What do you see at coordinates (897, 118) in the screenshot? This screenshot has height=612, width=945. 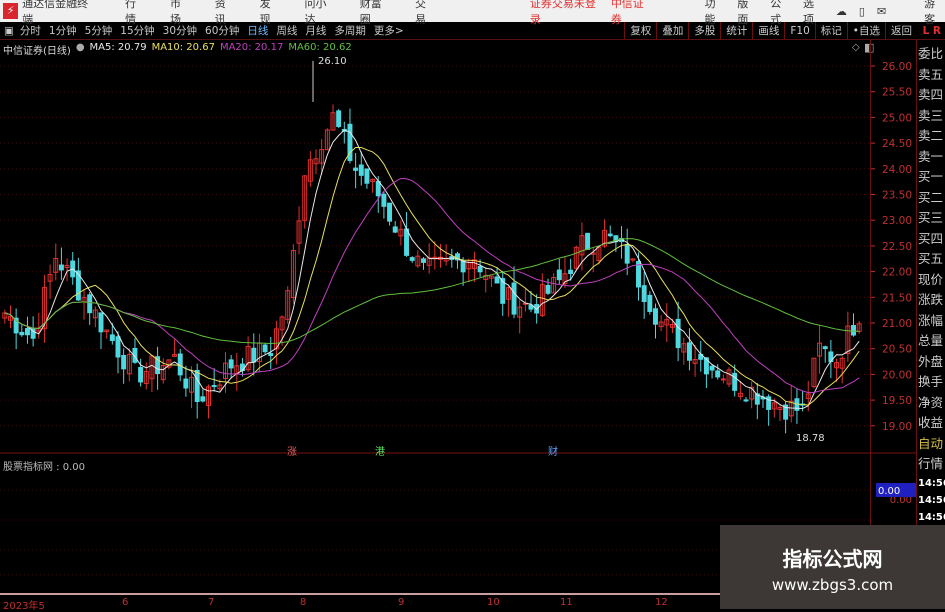 I see `price-tick: 25.00` at bounding box center [897, 118].